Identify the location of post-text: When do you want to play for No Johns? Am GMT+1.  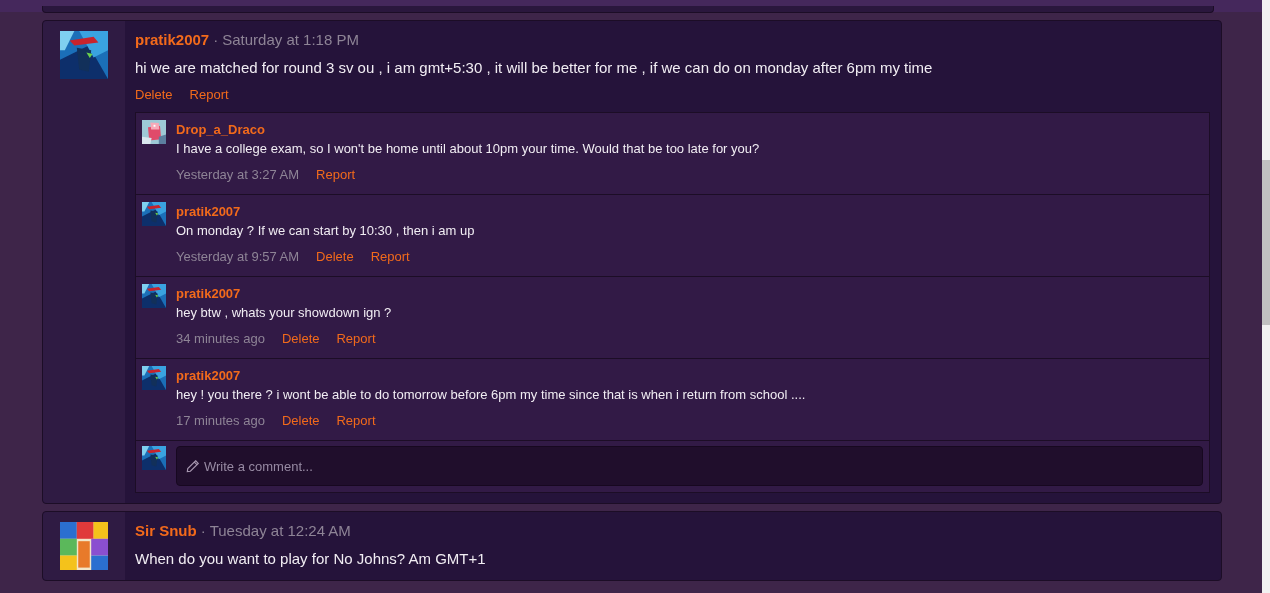
(311, 559).